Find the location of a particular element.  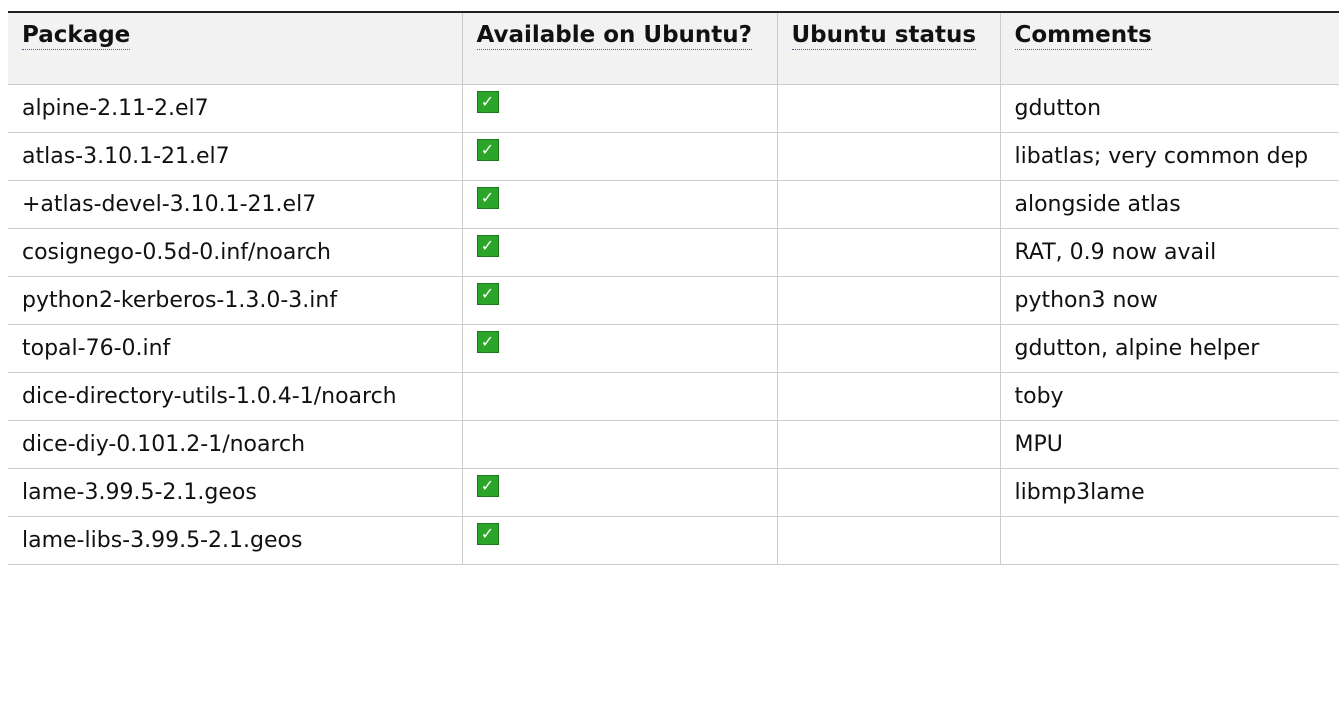

table-row: topal-76-0.inf ✓ gdutton, alpine helper is located at coordinates (673, 348).